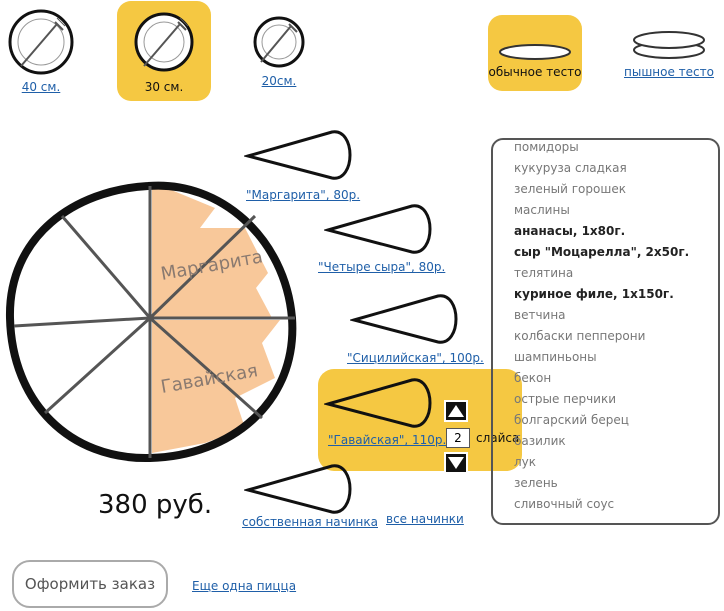  I want to click on total-price: 380 руб., so click(155, 505).